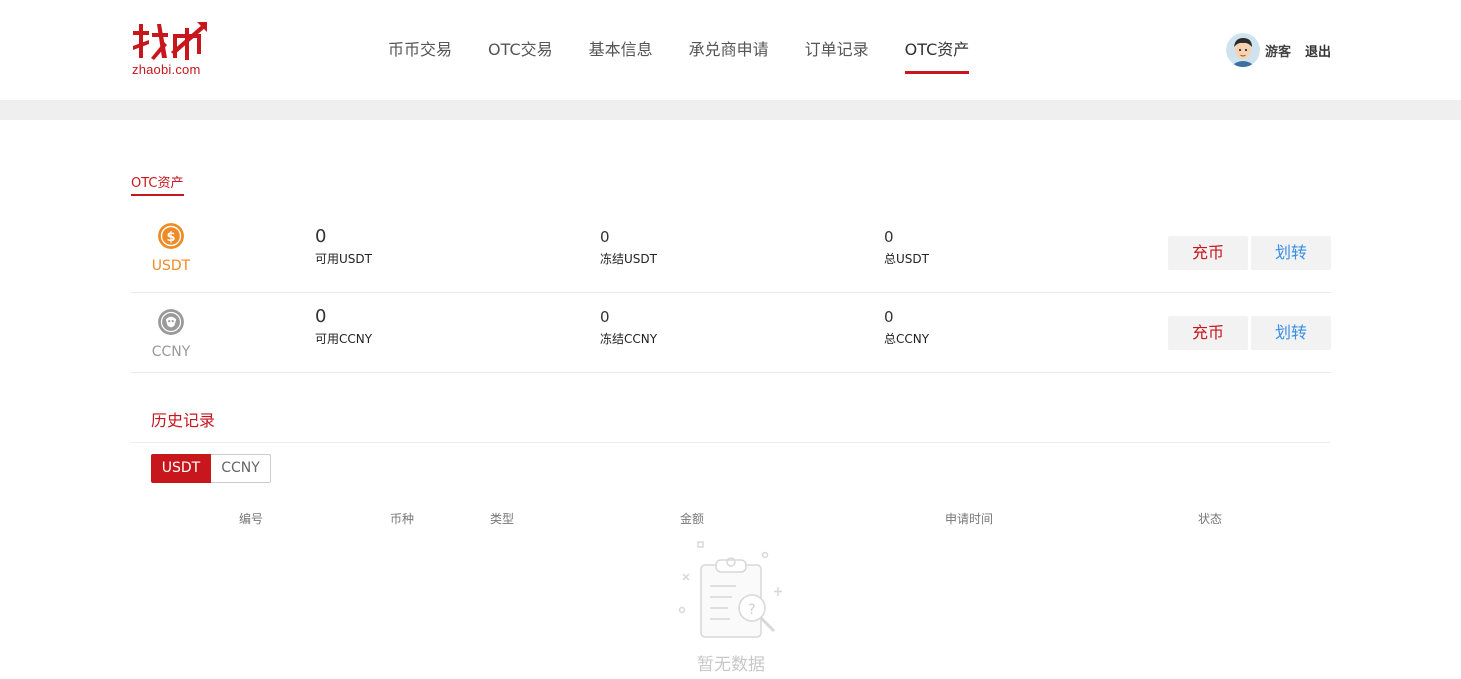  What do you see at coordinates (183, 420) in the screenshot?
I see `history-title: 历史记录` at bounding box center [183, 420].